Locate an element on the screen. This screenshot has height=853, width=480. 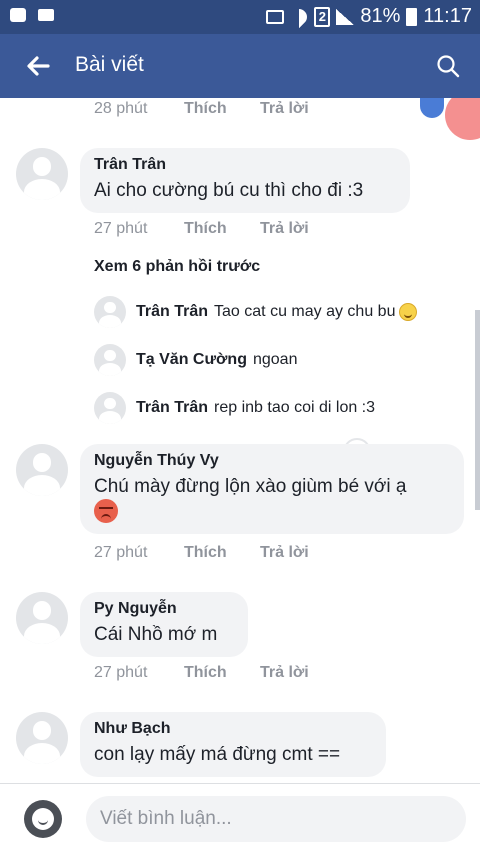
reply-text: rep inb tao coi di lon :3 is located at coordinates (295, 407).